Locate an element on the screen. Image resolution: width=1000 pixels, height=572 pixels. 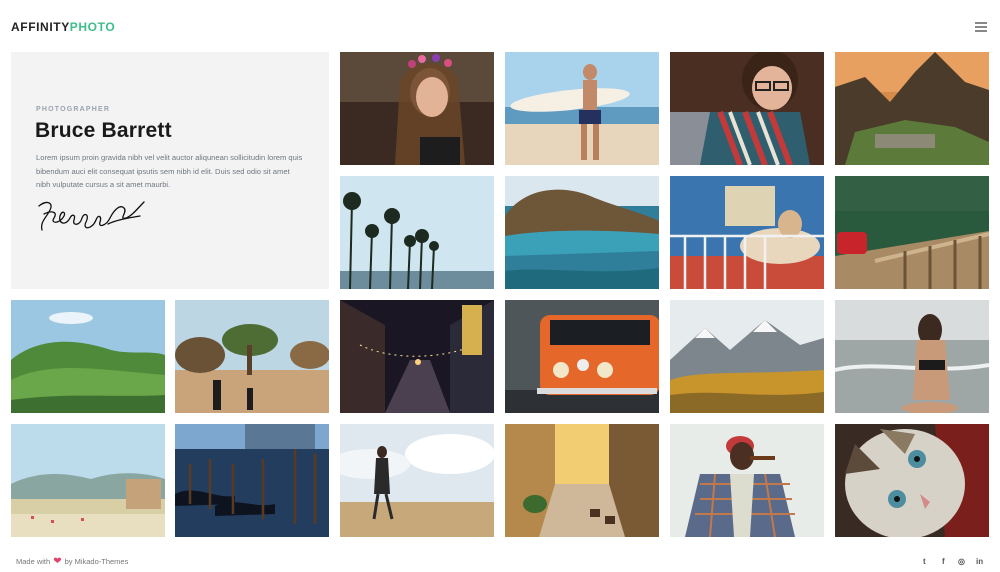
made-with-label: Made with is located at coordinates (33, 561).